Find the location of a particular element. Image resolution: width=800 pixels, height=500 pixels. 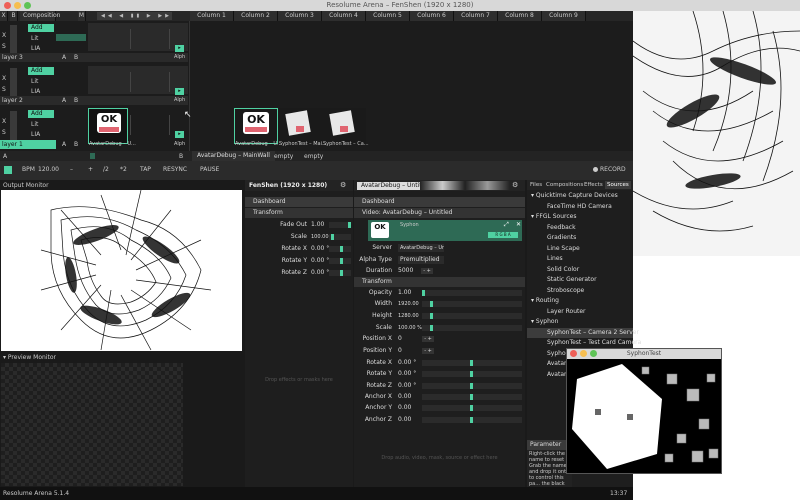

tap-button: TAP is located at coordinates (145, 169).